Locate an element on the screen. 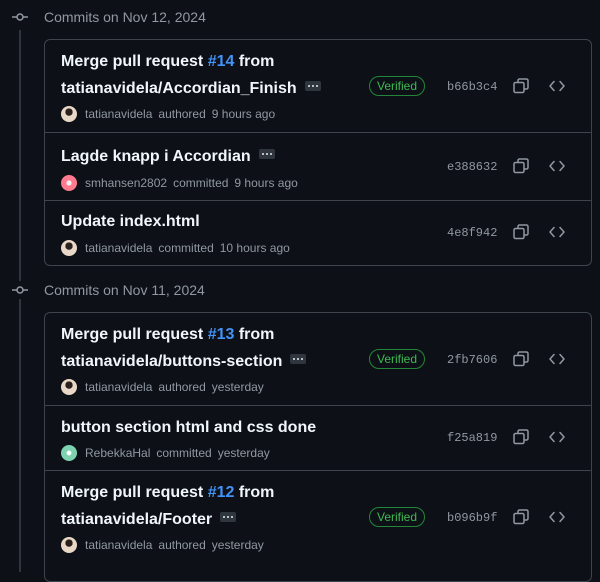 This screenshot has width=600, height=582. commit-title-text: button section html and css done is located at coordinates (188, 427).